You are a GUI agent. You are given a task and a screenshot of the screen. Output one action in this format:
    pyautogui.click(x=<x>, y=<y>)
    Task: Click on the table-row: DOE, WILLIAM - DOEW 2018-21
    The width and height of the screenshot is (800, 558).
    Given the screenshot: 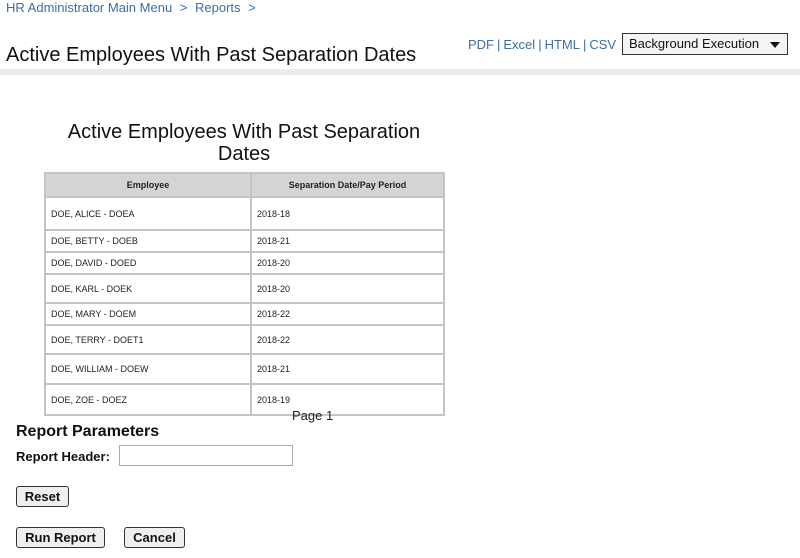 What is the action you would take?
    pyautogui.click(x=244, y=369)
    